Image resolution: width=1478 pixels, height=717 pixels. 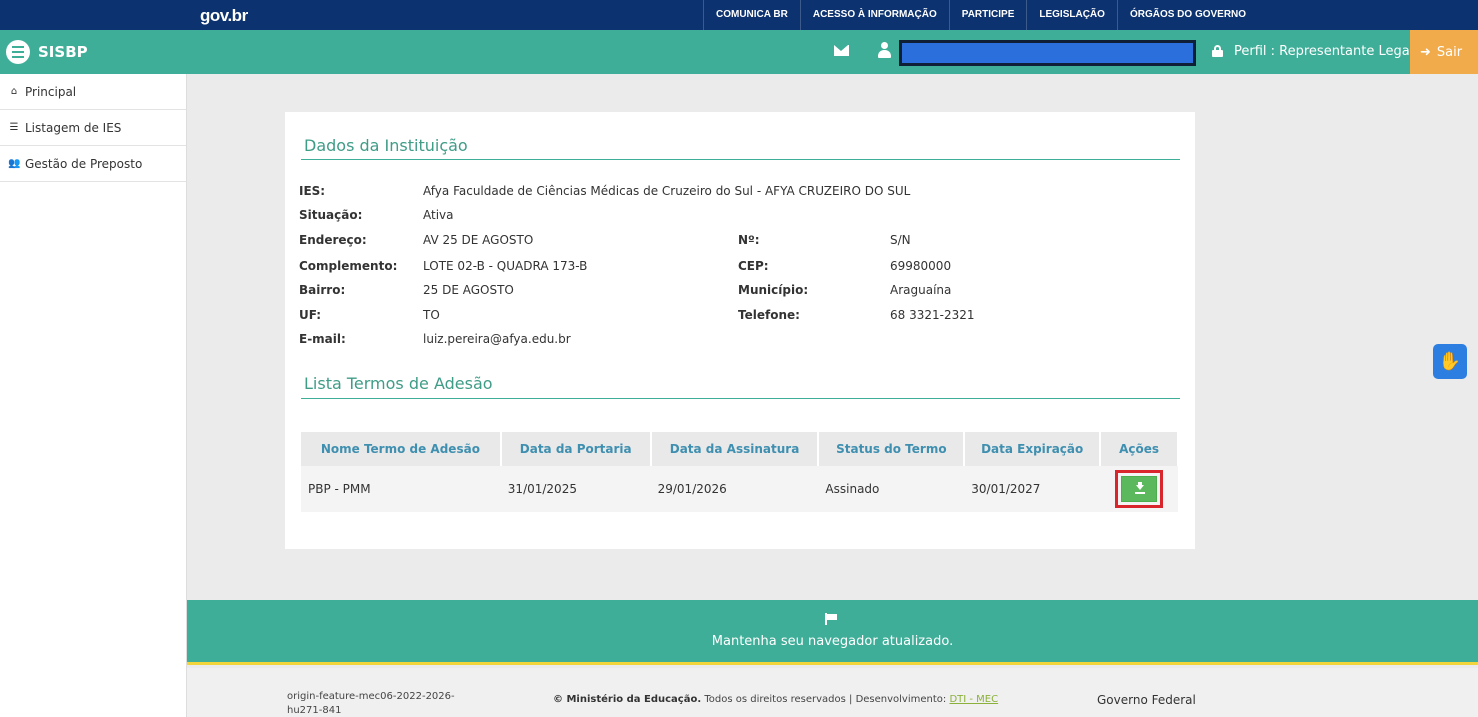 What do you see at coordinates (73, 127) in the screenshot?
I see `sidebar-item-label: Listagem de IES` at bounding box center [73, 127].